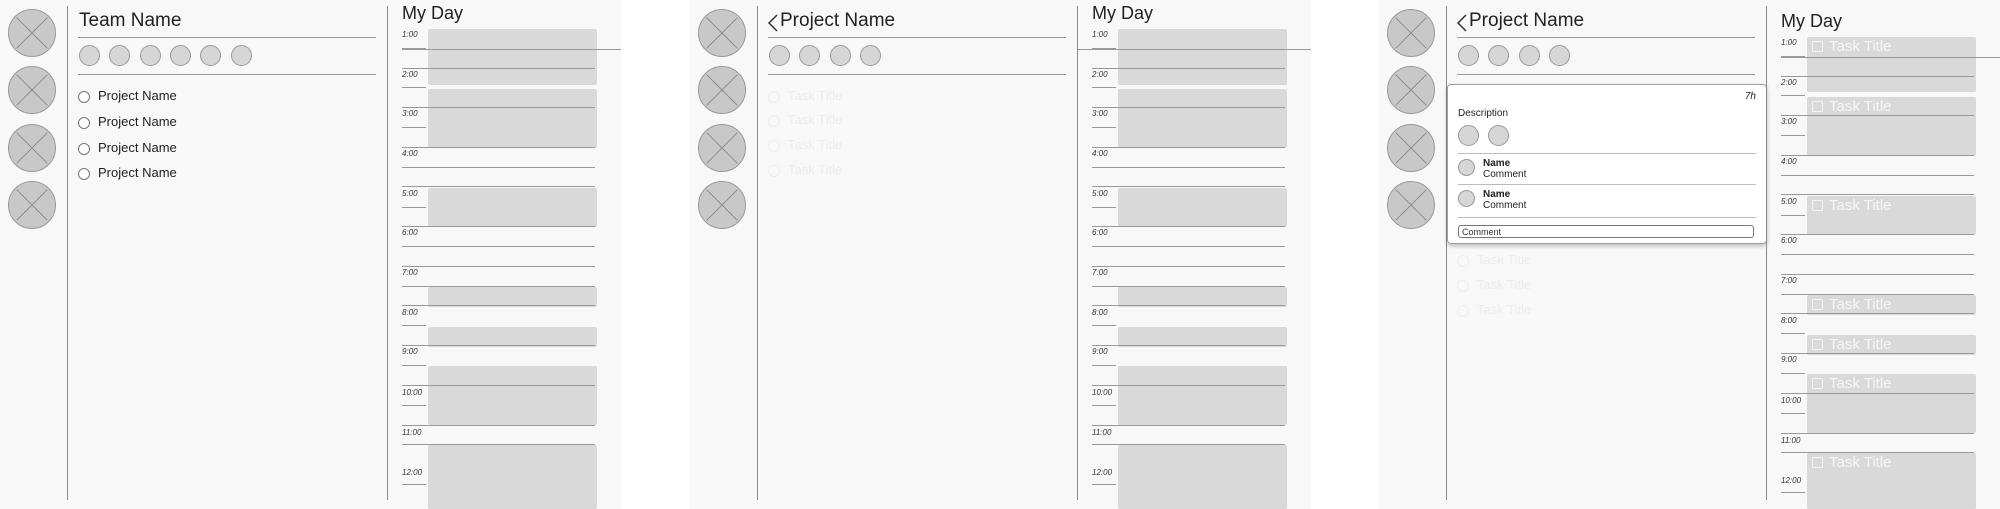  I want to click on task-detail-card: 7h Description Name Comment Name Comment, so click(1607, 164).